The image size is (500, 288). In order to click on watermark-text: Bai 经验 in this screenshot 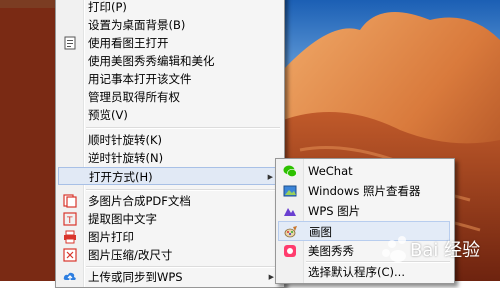, I will do `click(445, 250)`.